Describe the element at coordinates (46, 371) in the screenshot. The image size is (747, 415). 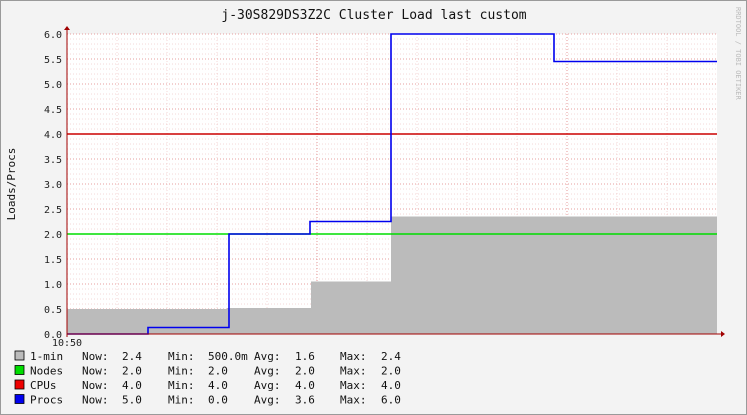
I see `legend-name: Nodes` at that location.